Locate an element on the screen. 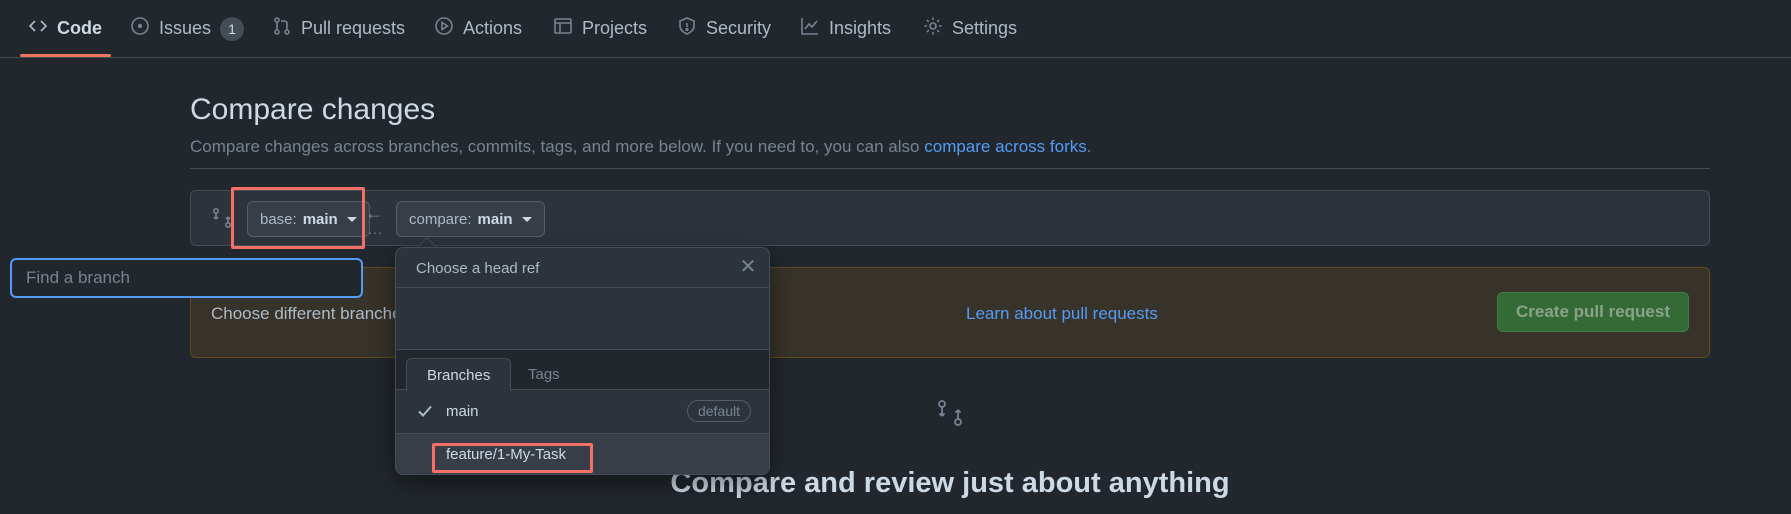 This screenshot has height=514, width=1791. tab-settings: Settings is located at coordinates (970, 28).